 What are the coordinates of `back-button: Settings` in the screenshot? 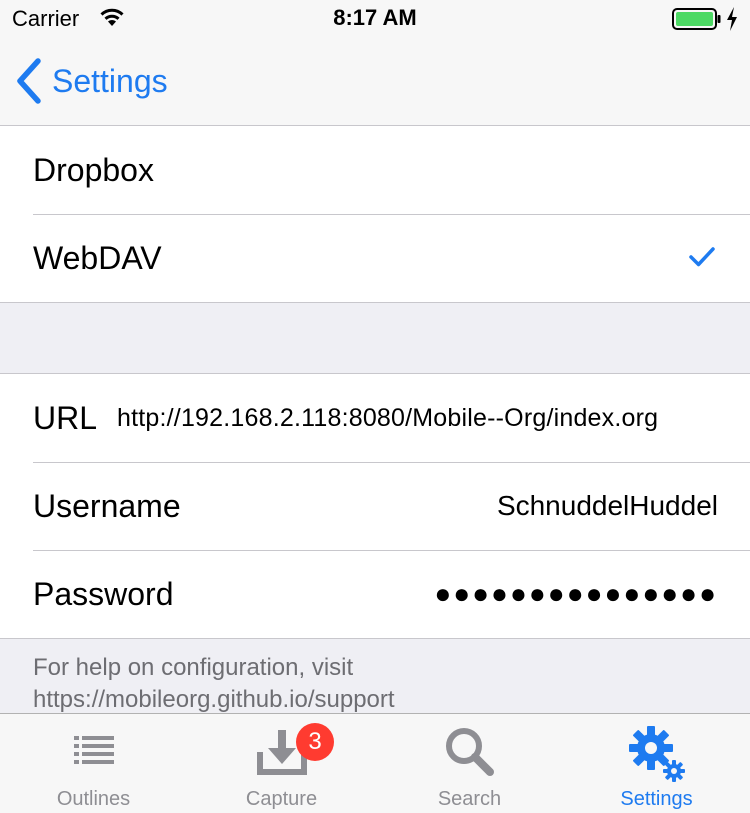 It's located at (91, 81).